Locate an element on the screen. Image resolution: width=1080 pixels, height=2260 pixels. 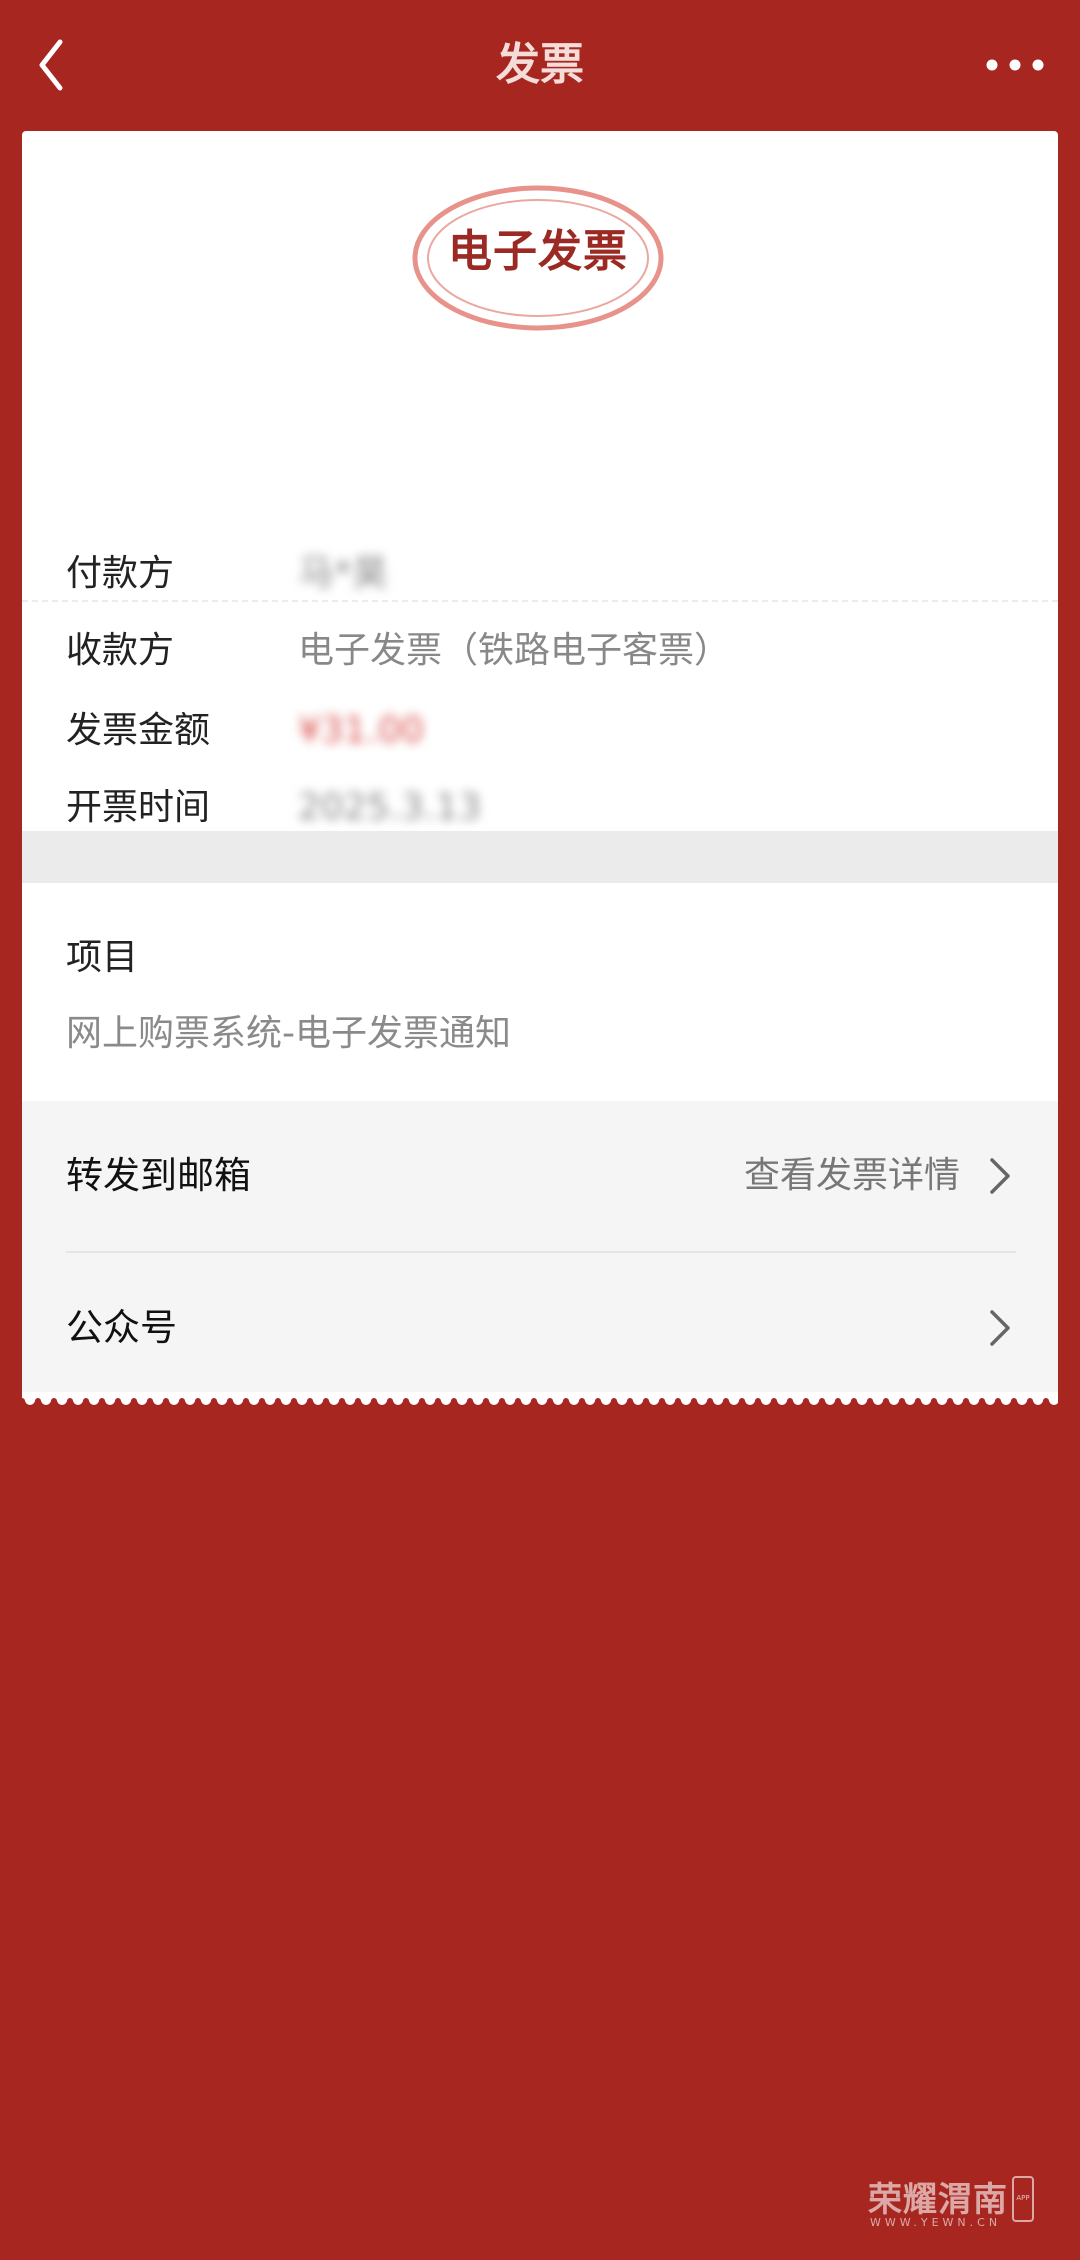
watermark-logo: 荣耀渭南 WWW.YEWN.CN APP is located at coordinates (953, 2202).